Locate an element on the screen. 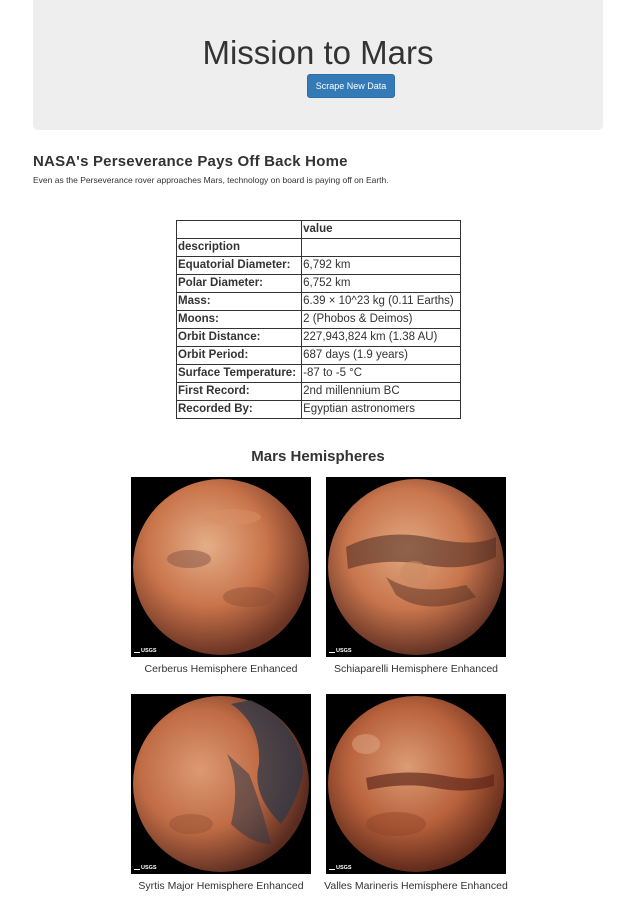 The image size is (628, 914). fact-value: 2nd millennium BC is located at coordinates (381, 391).